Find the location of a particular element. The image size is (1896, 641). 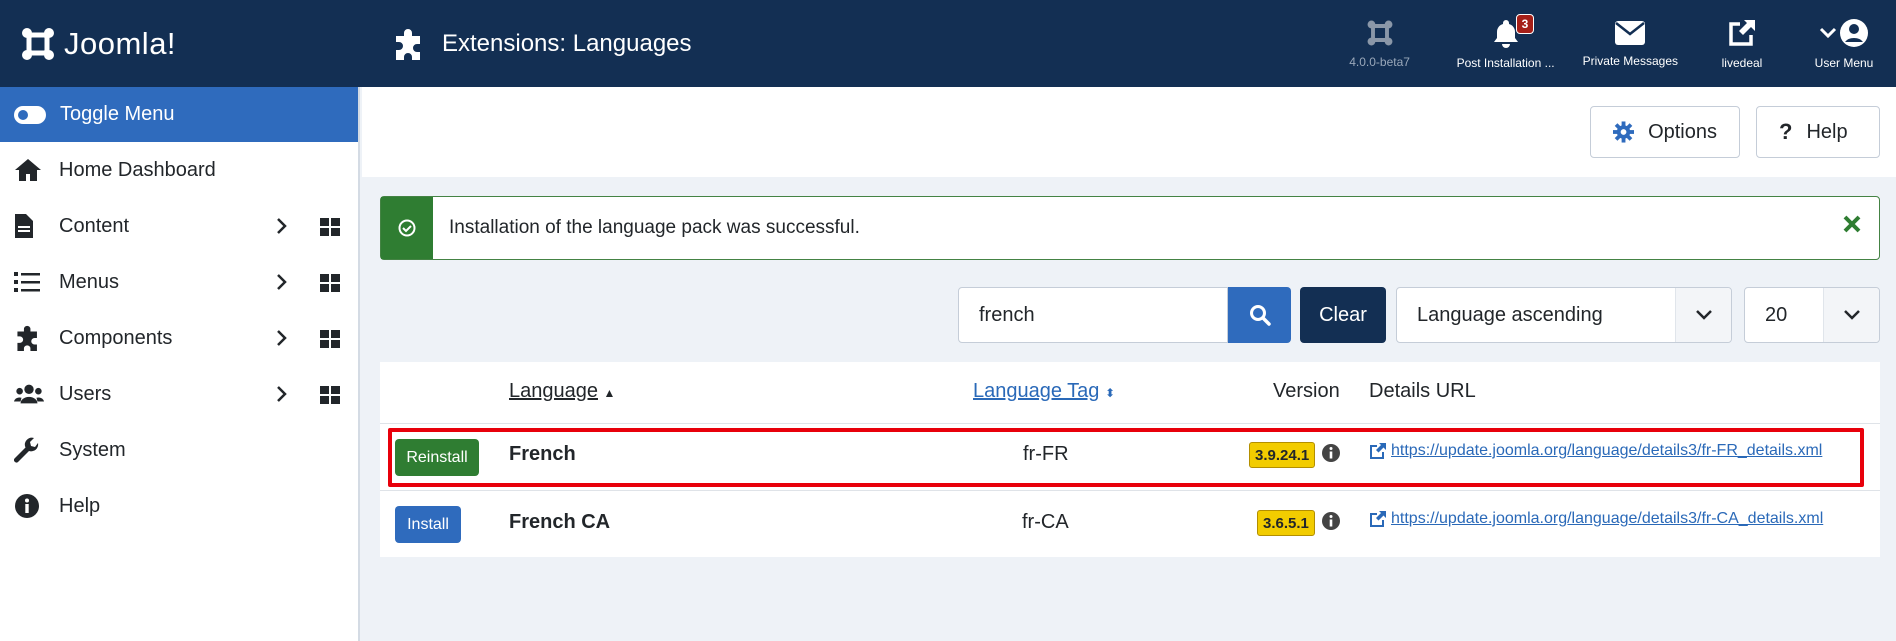

help-label: Help is located at coordinates (1827, 131).